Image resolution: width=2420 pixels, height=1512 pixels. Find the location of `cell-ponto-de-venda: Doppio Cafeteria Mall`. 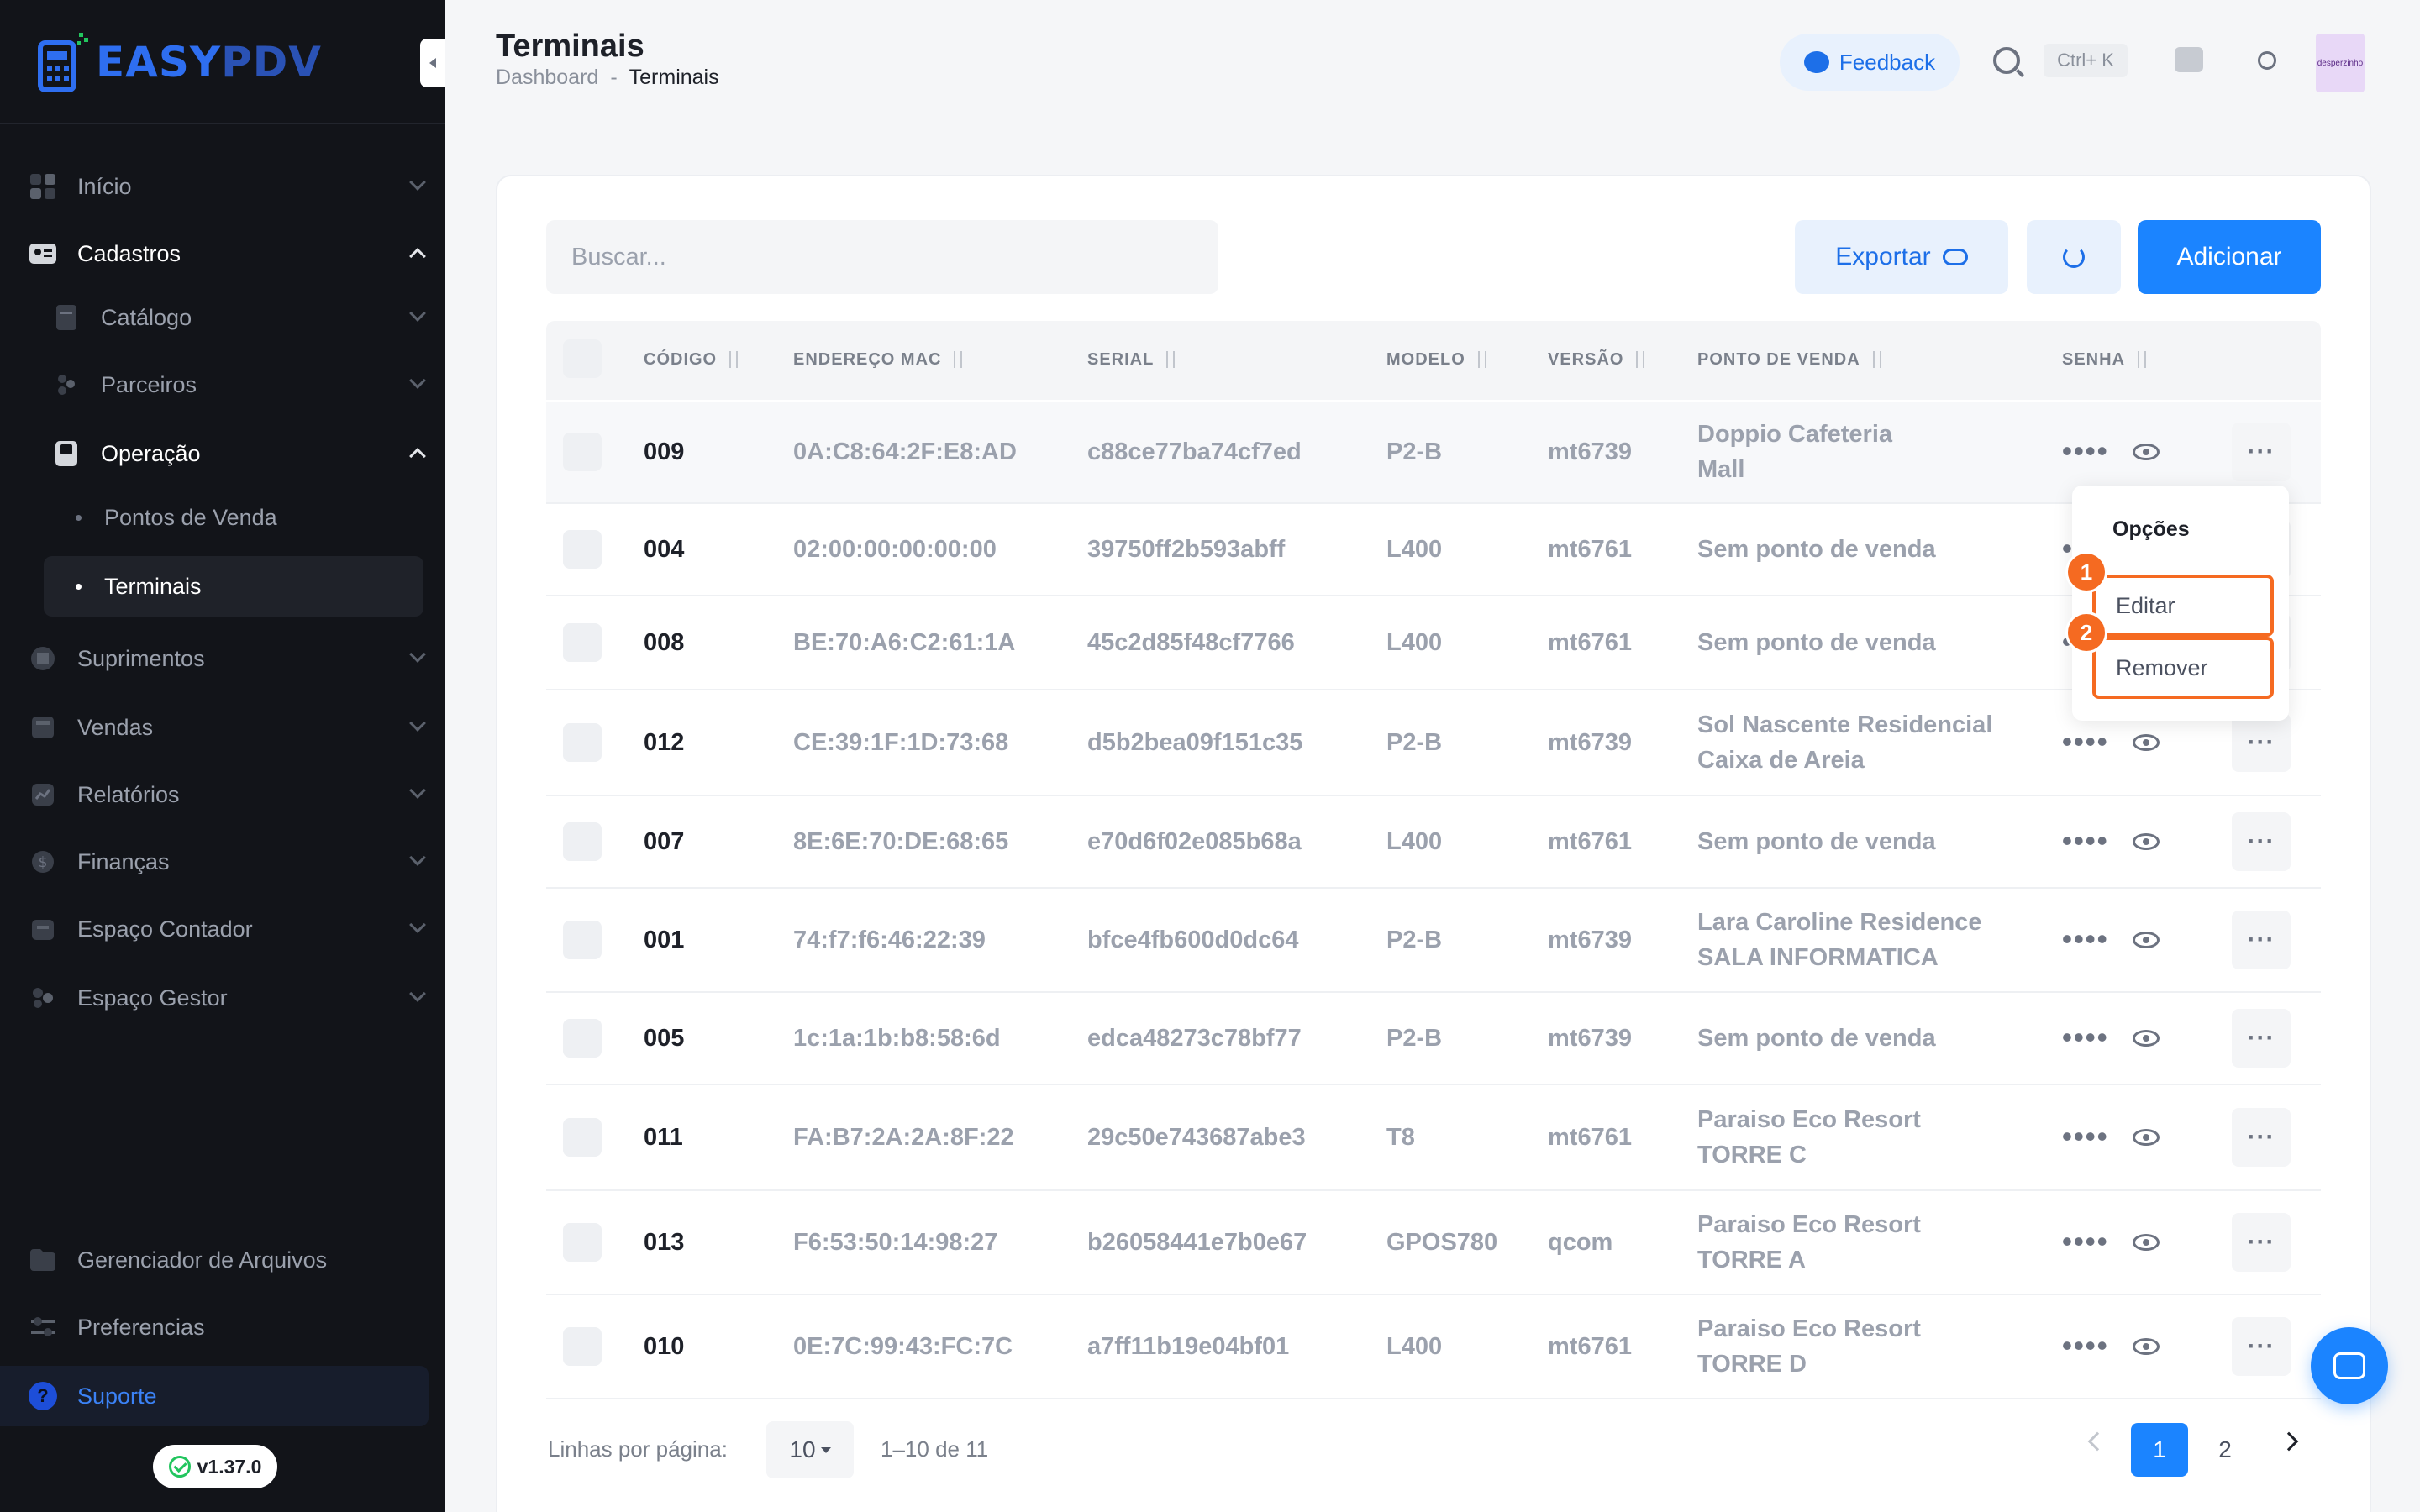

cell-ponto-de-venda: Doppio Cafeteria Mall is located at coordinates (1795, 452).